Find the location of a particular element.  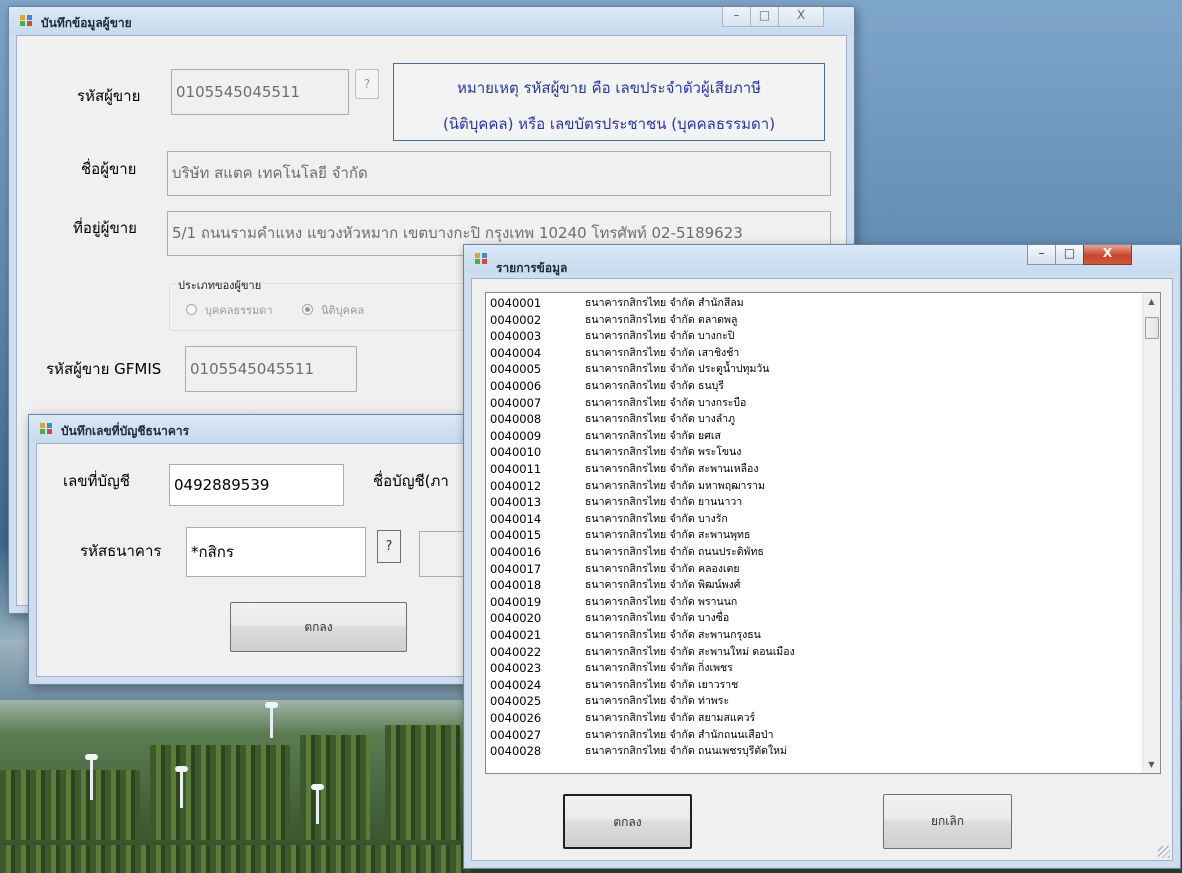

list-item-name: ธนาคารกสิกรไทย จำกัด สยามสแควร์ is located at coordinates (670, 718).